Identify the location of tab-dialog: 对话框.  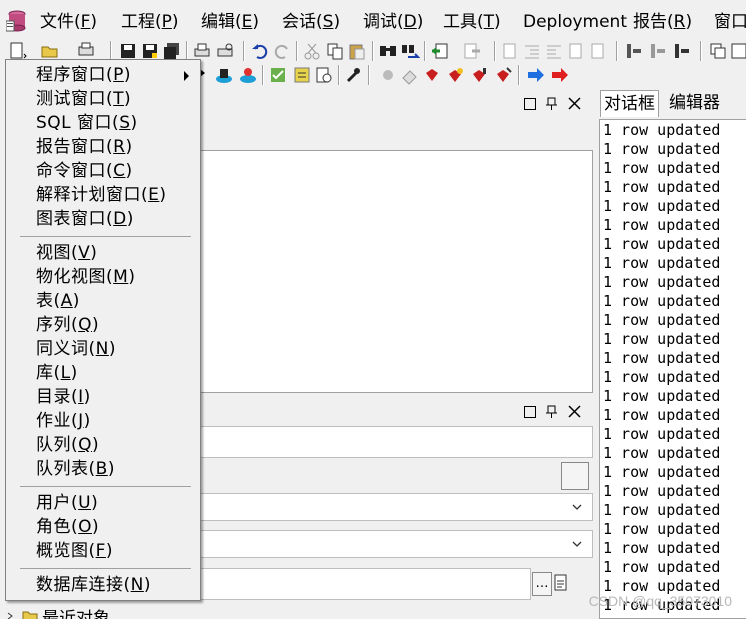
(629, 103).